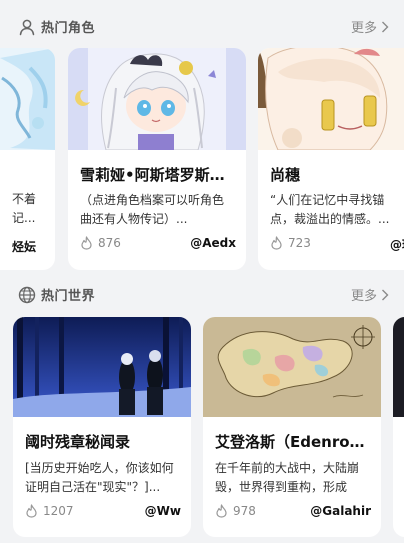 This screenshot has height=543, width=404. I want to click on like-count: 1207, so click(49, 511).